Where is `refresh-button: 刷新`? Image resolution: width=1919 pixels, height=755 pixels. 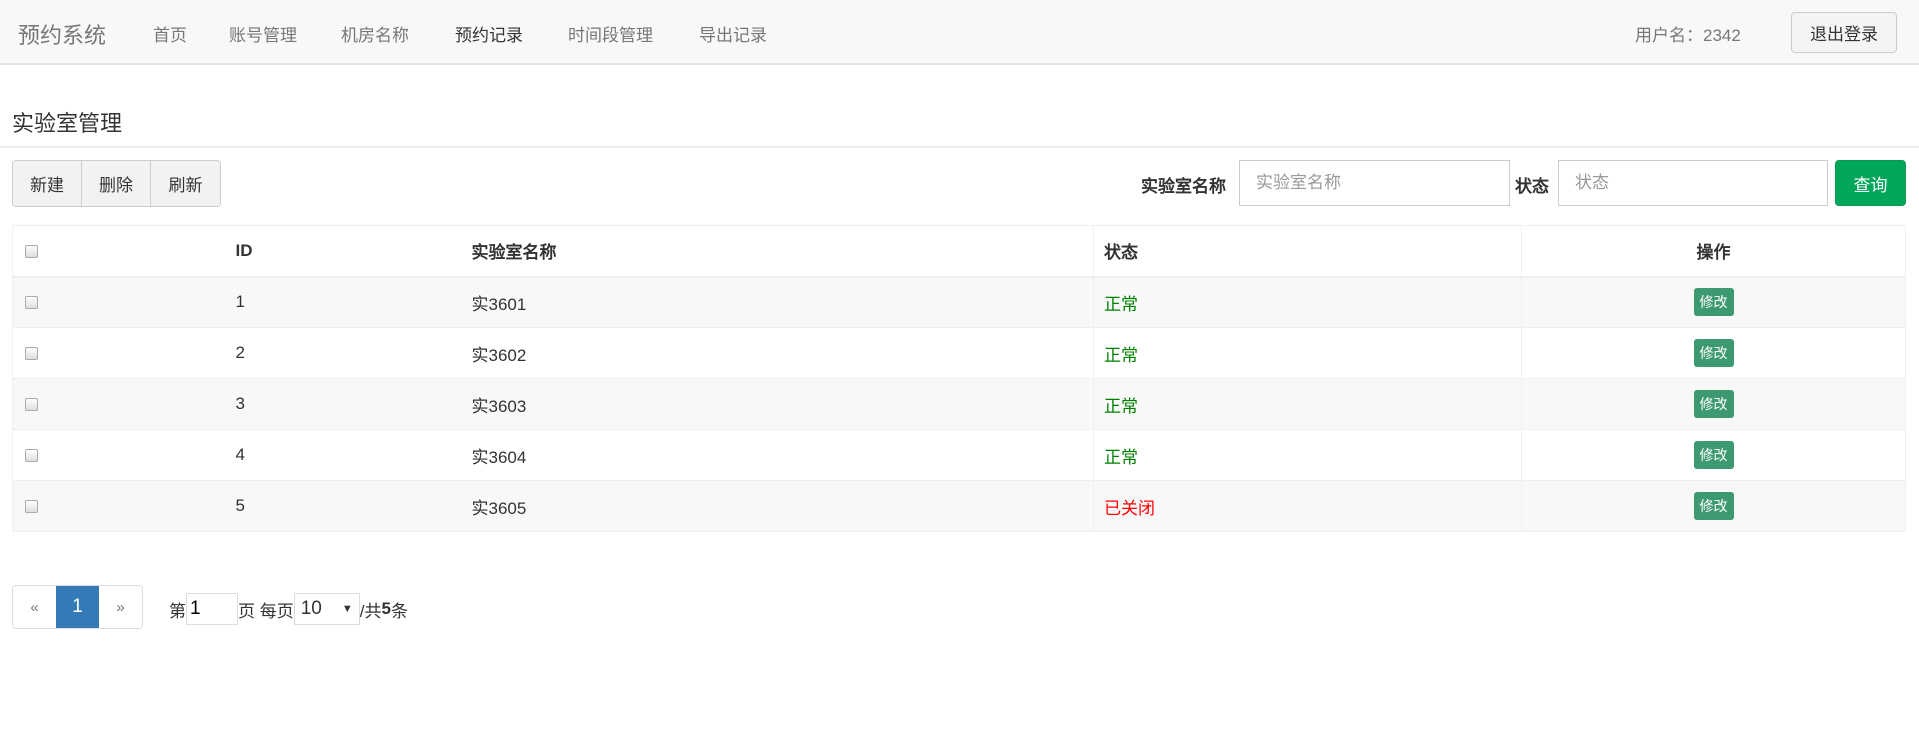
refresh-button: 刷新 is located at coordinates (185, 183).